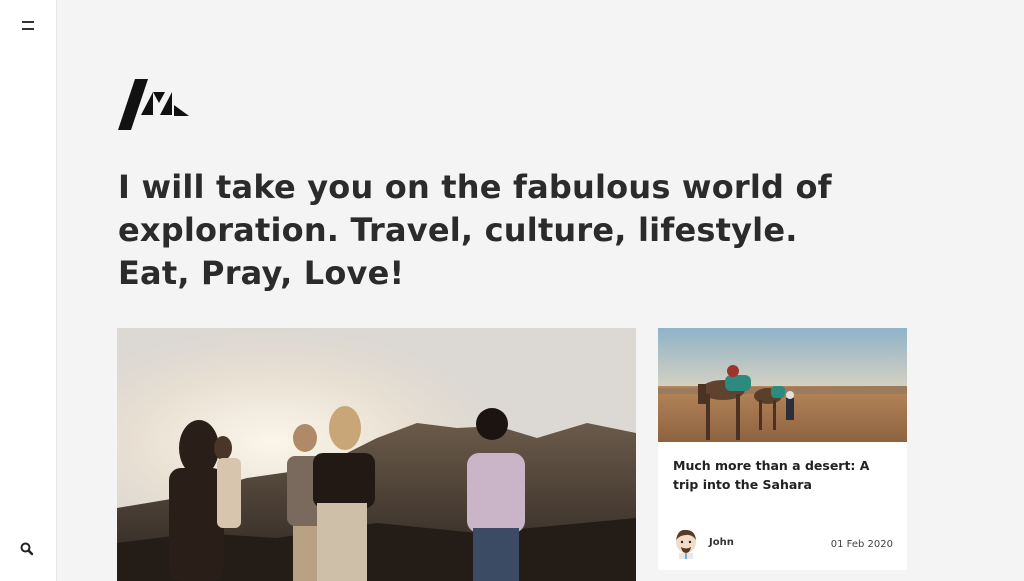 This screenshot has height=581, width=1024. Describe the element at coordinates (686, 544) in the screenshot. I see `author-avatar` at that location.